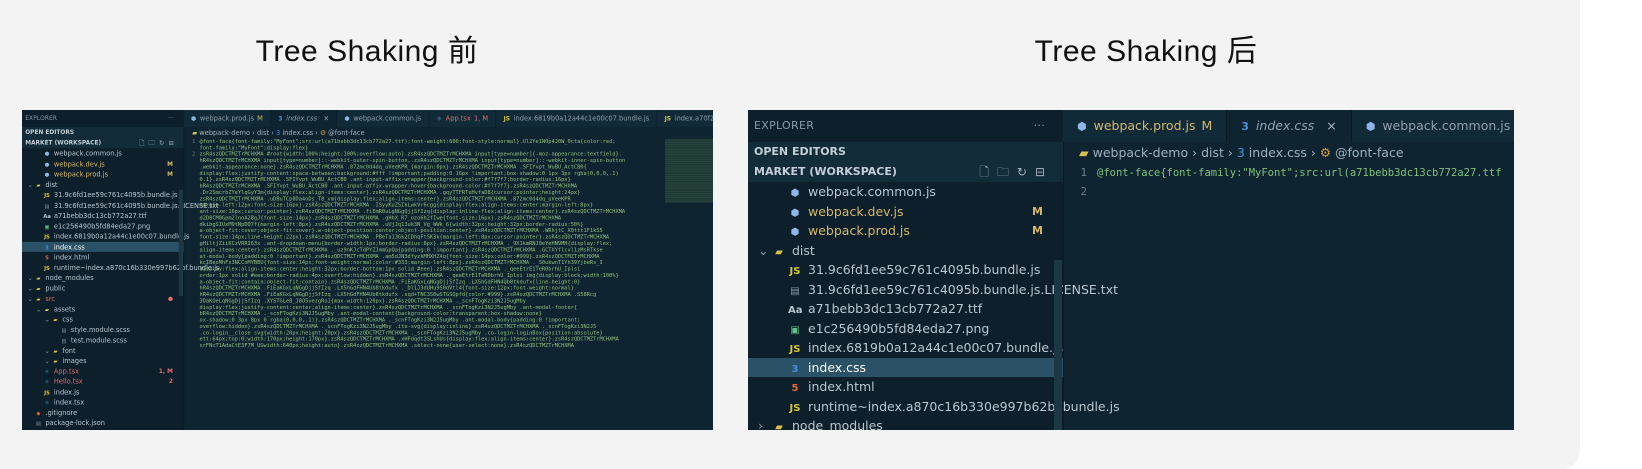 The width and height of the screenshot is (1642, 469). I want to click on explorer-header: EXPLORER ···, so click(103, 118).